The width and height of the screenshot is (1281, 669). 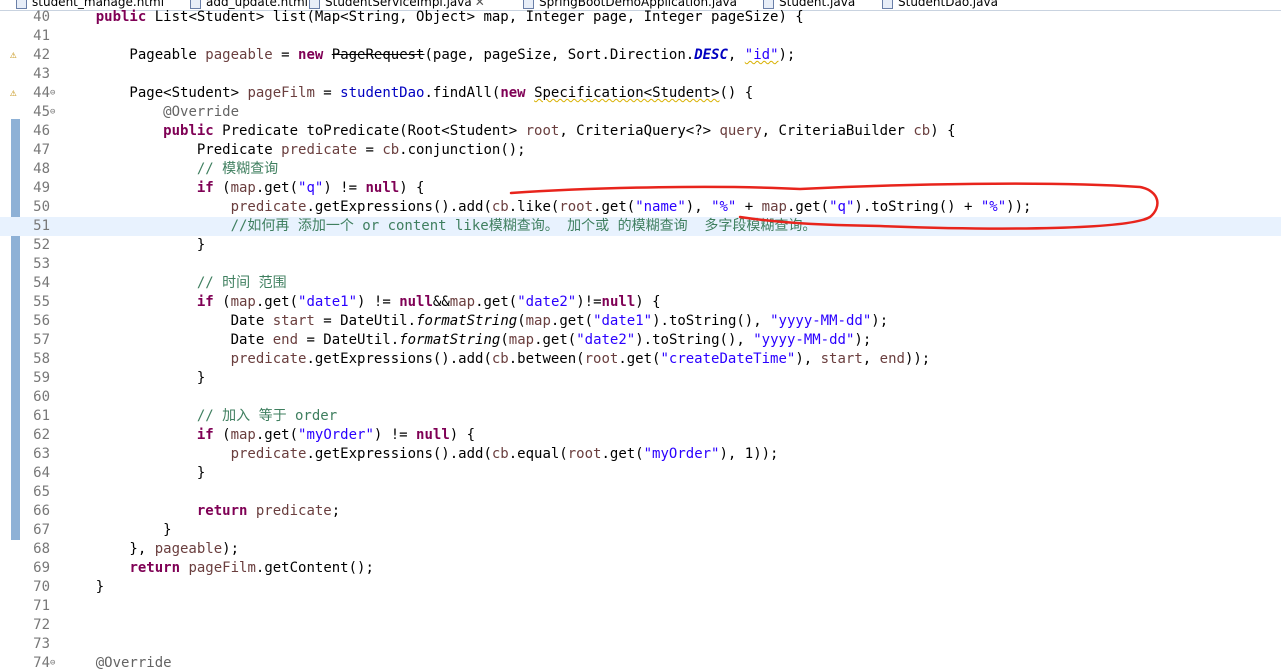 What do you see at coordinates (41, 511) in the screenshot?
I see `line-number: 66` at bounding box center [41, 511].